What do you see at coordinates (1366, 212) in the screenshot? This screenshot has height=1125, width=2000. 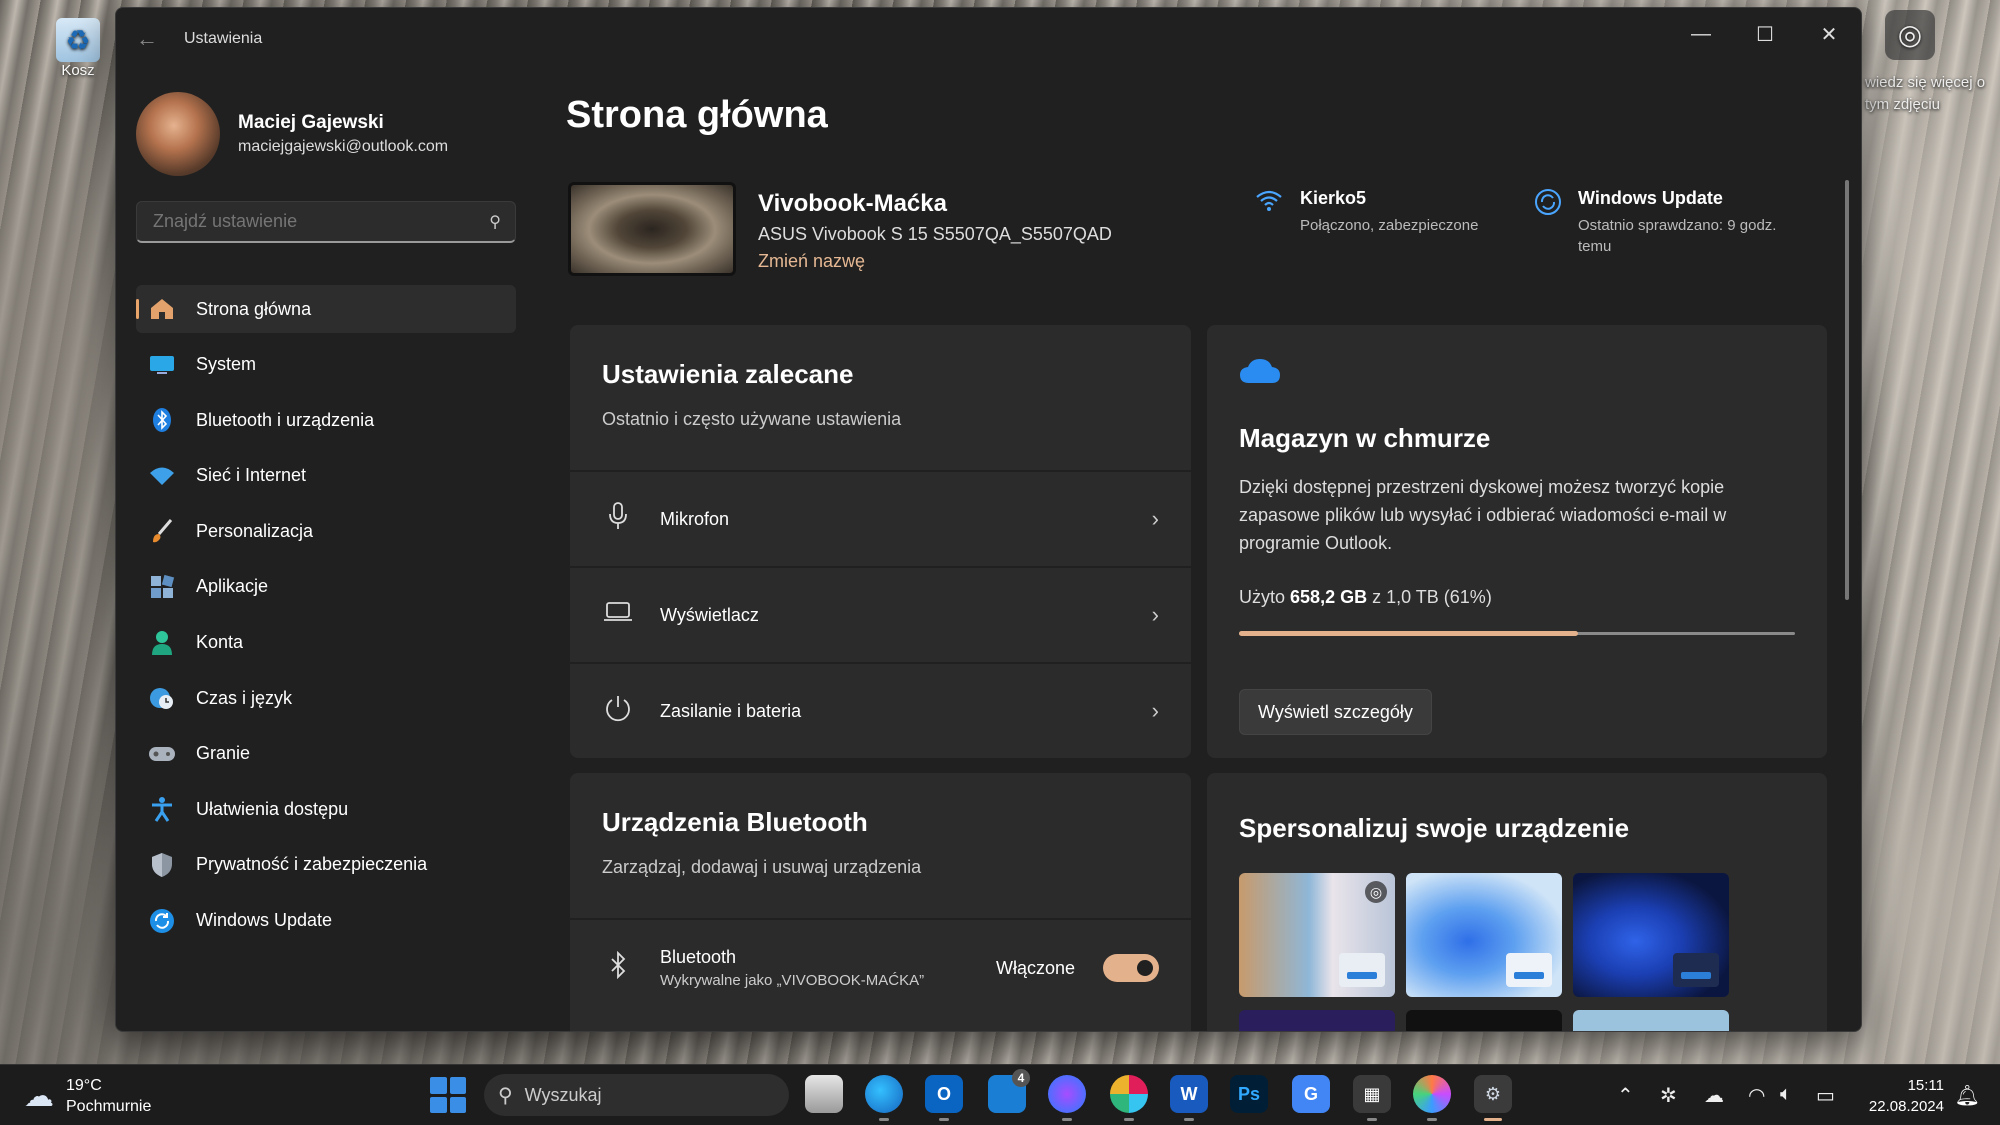 I see `wifi-status: Kierko5 Połączono, zabezpieczone` at bounding box center [1366, 212].